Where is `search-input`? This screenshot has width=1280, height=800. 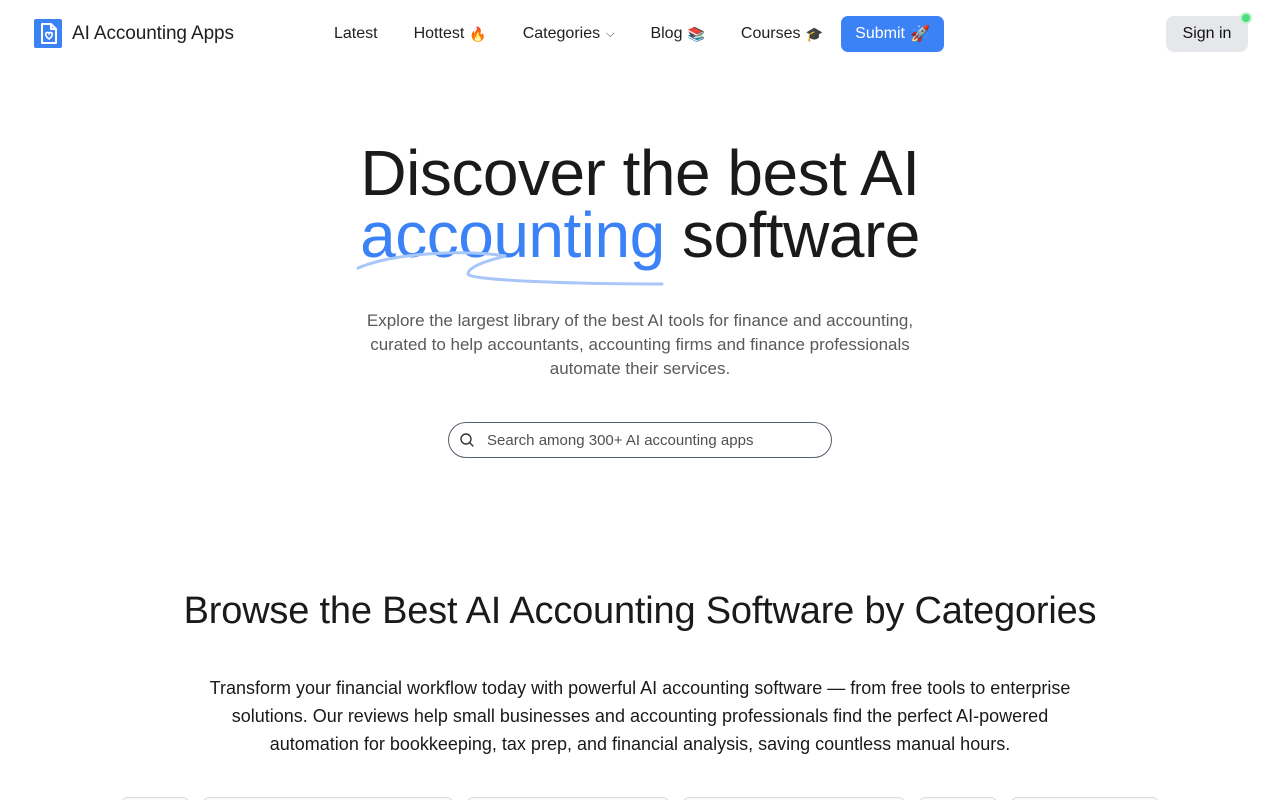
search-input is located at coordinates (647, 440).